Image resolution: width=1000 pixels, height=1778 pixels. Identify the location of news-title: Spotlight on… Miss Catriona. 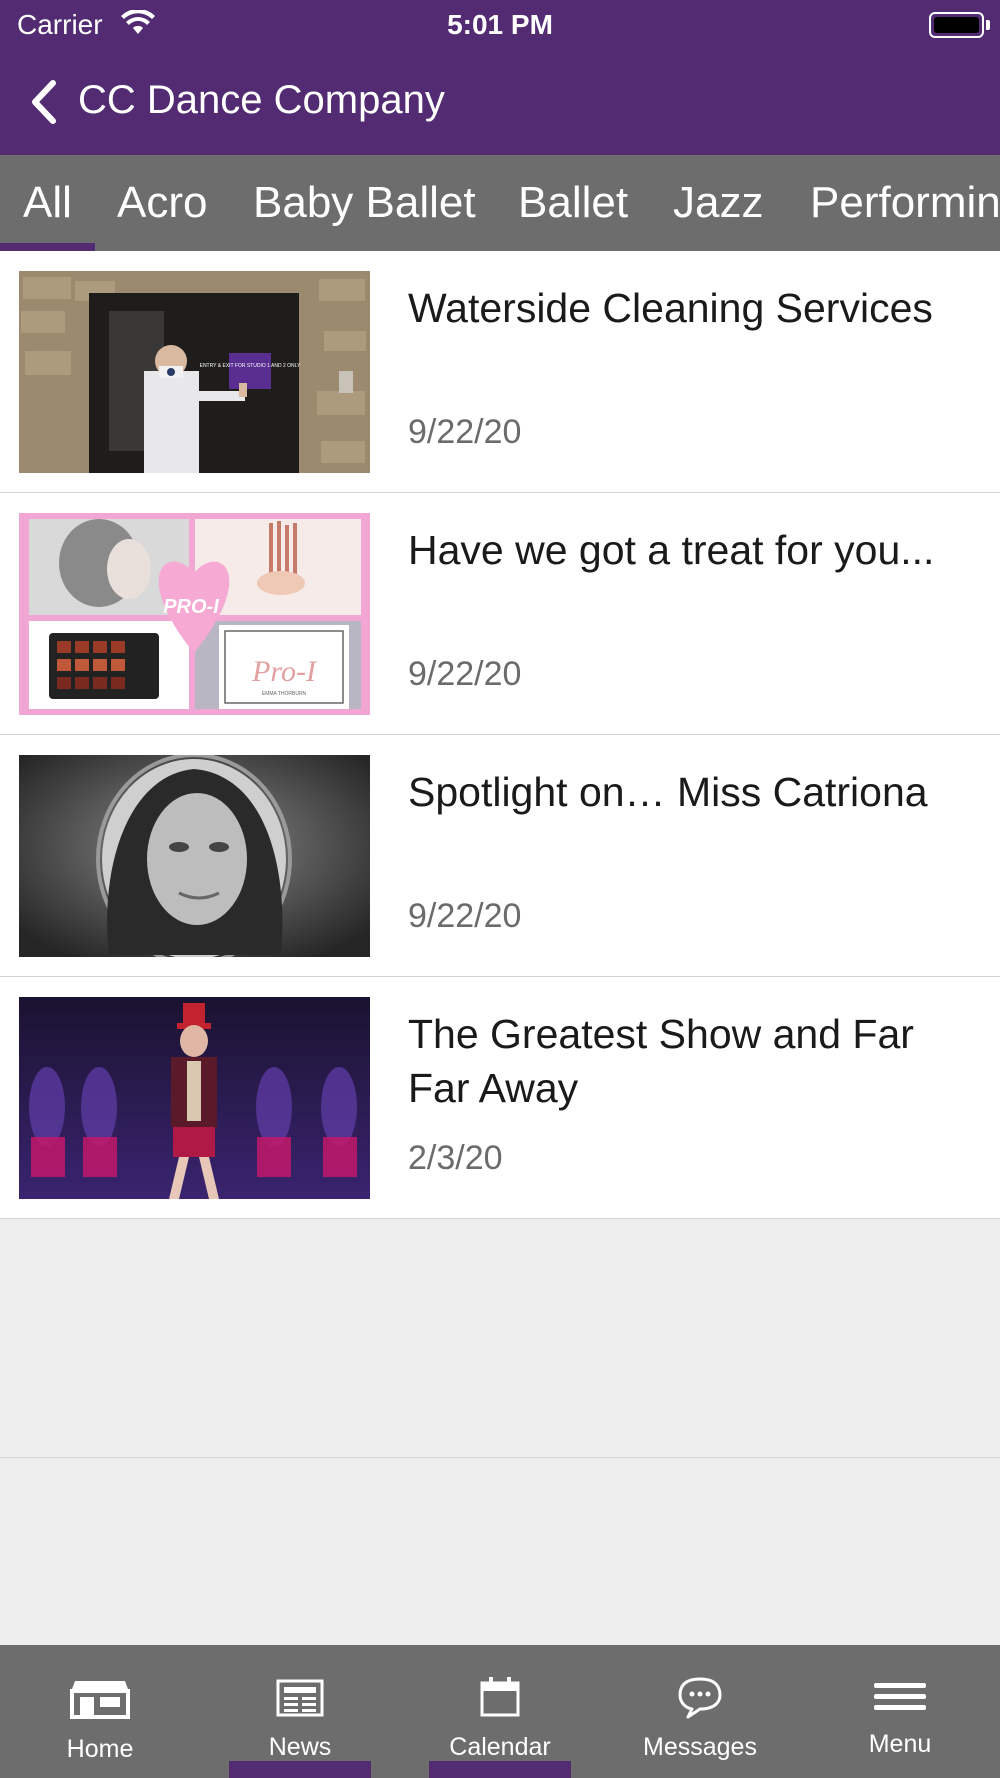
(668, 792).